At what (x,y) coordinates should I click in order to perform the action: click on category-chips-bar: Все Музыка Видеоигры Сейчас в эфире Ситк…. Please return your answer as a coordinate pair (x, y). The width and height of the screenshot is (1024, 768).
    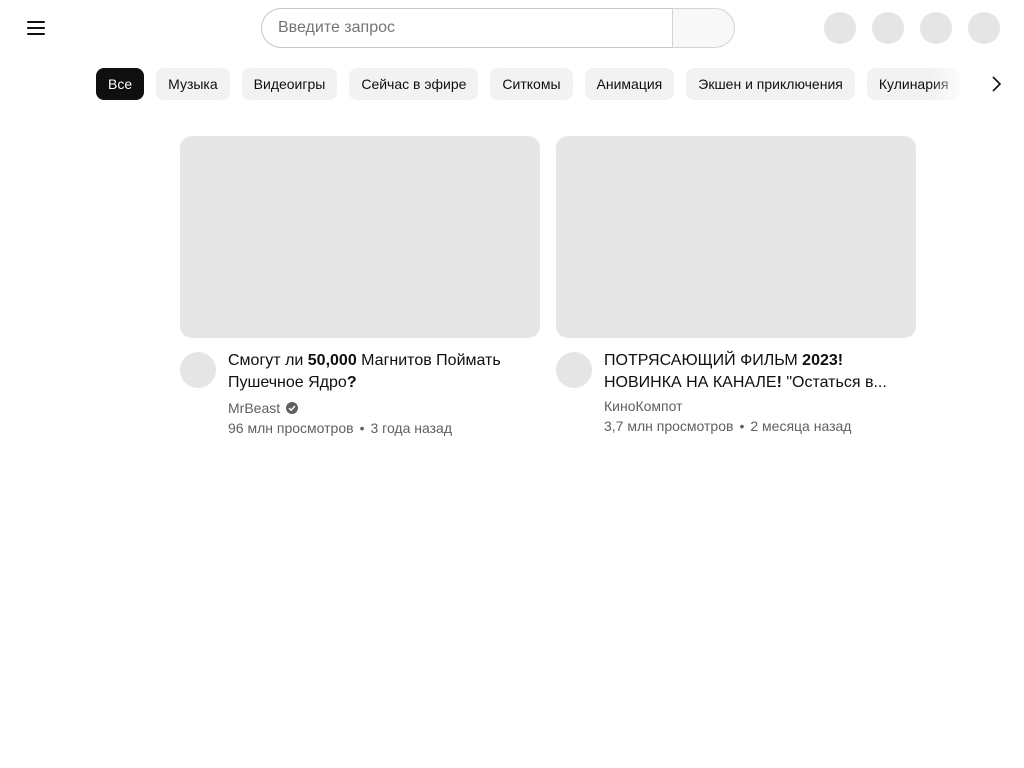
    Looking at the image, I should click on (532, 84).